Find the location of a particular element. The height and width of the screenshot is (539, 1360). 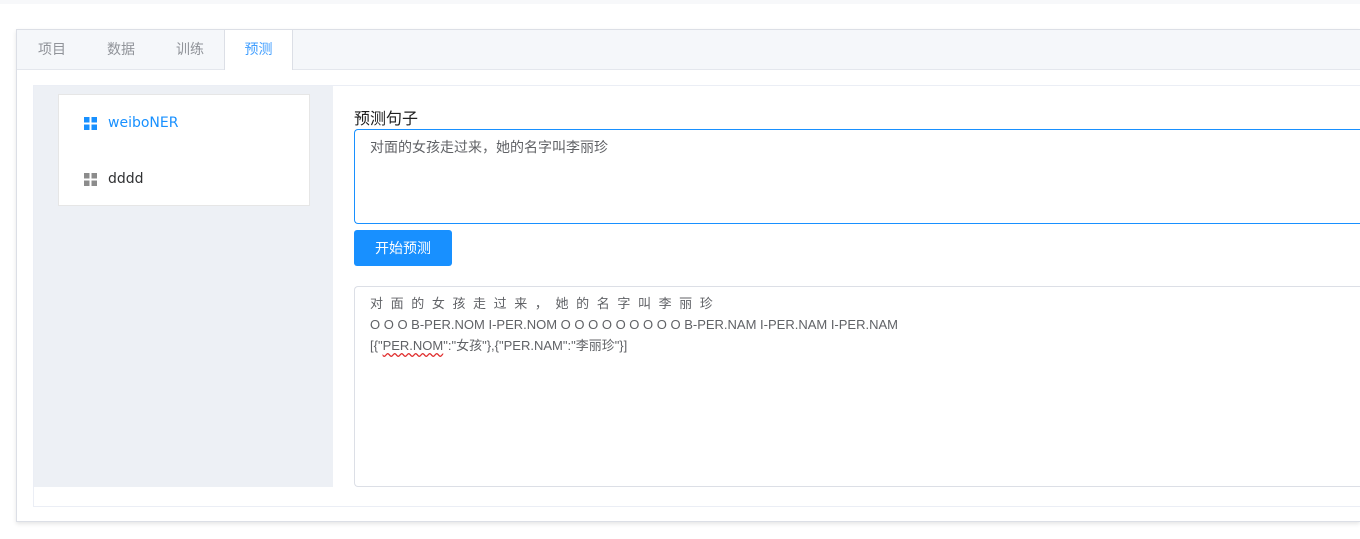

menu-item-dddd: dddd is located at coordinates (184, 179).